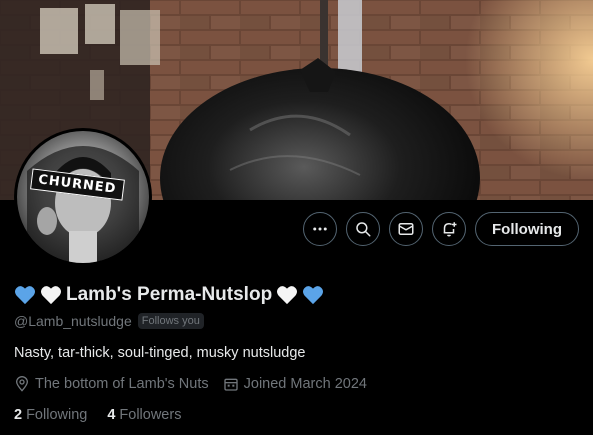 The height and width of the screenshot is (435, 593). I want to click on joined-item: Joined March 2024, so click(295, 384).